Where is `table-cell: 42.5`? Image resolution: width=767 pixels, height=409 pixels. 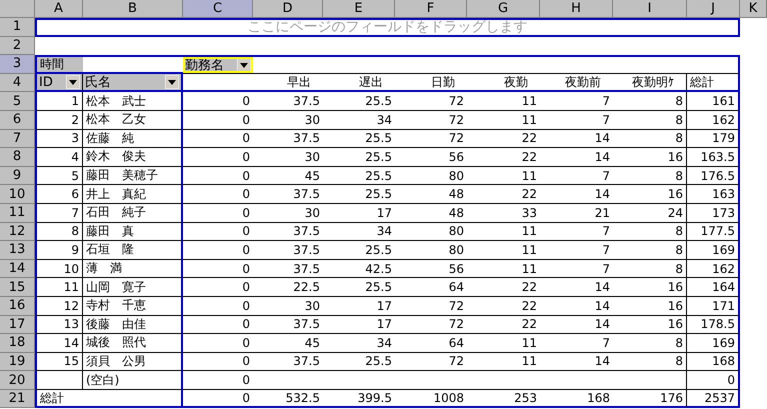
table-cell: 42.5 is located at coordinates (359, 269).